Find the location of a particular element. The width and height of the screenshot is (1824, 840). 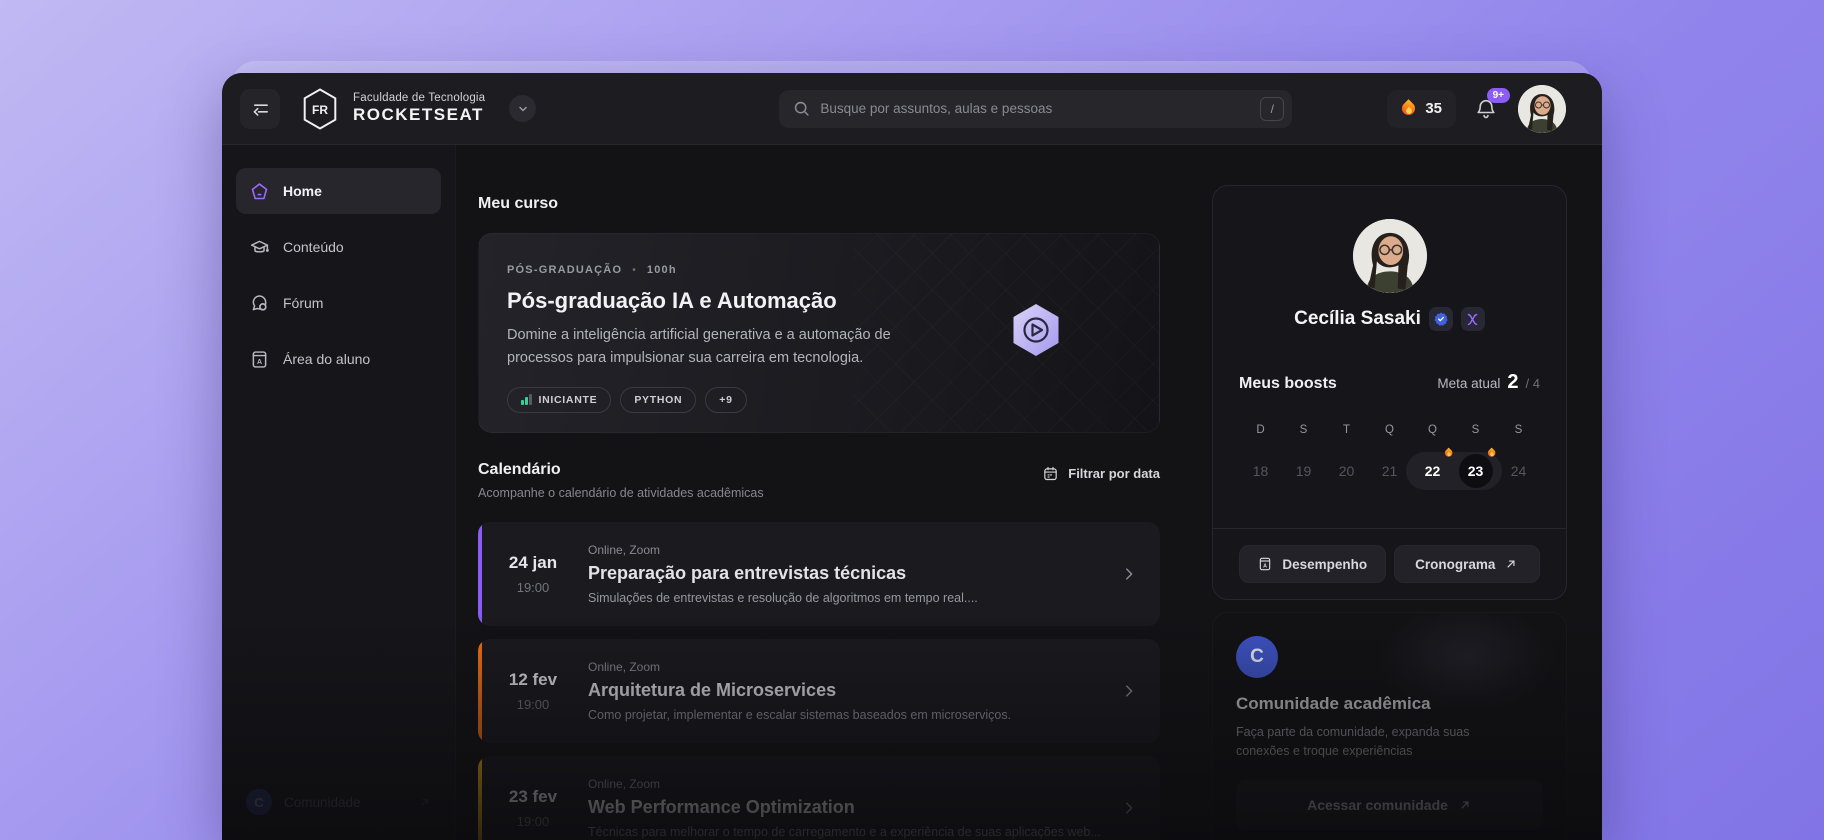

course-play-hexagon-icon is located at coordinates (1036, 330).